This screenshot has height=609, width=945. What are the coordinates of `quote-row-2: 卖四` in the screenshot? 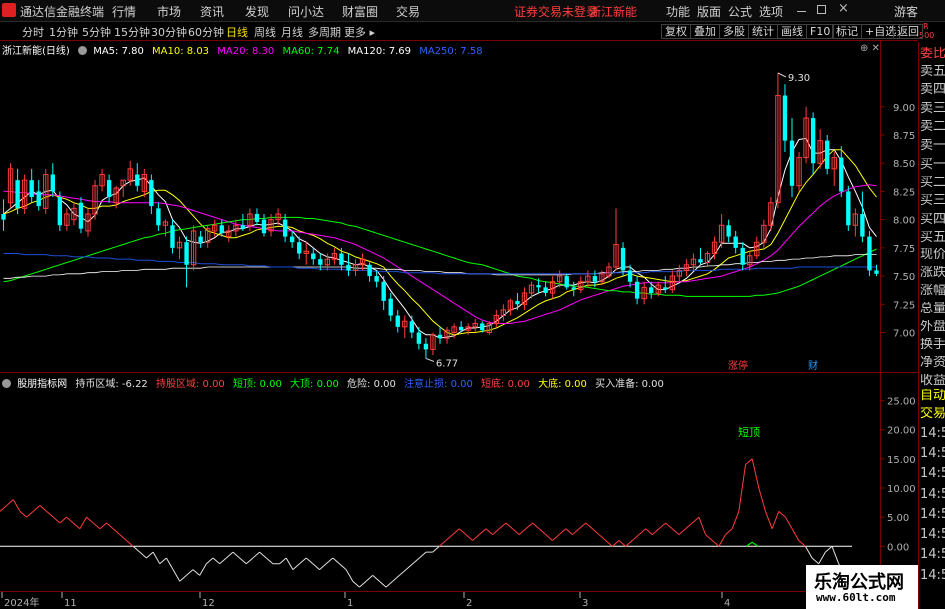 It's located at (932, 90).